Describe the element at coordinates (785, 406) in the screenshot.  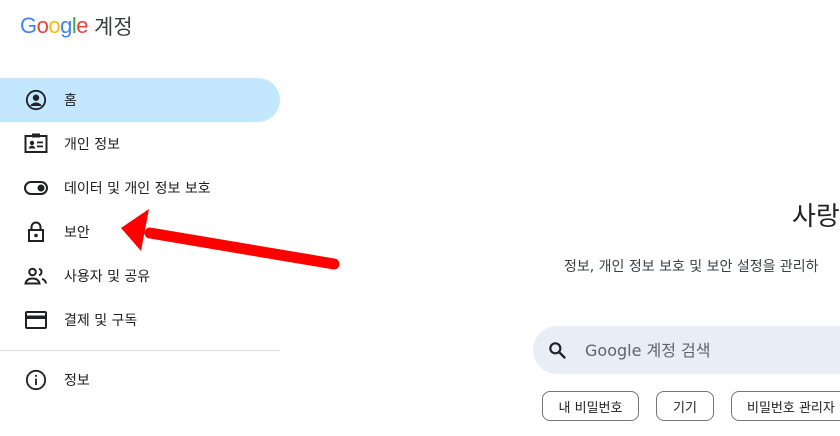
I see `chip-password-manager: 비밀번호 관리자` at that location.